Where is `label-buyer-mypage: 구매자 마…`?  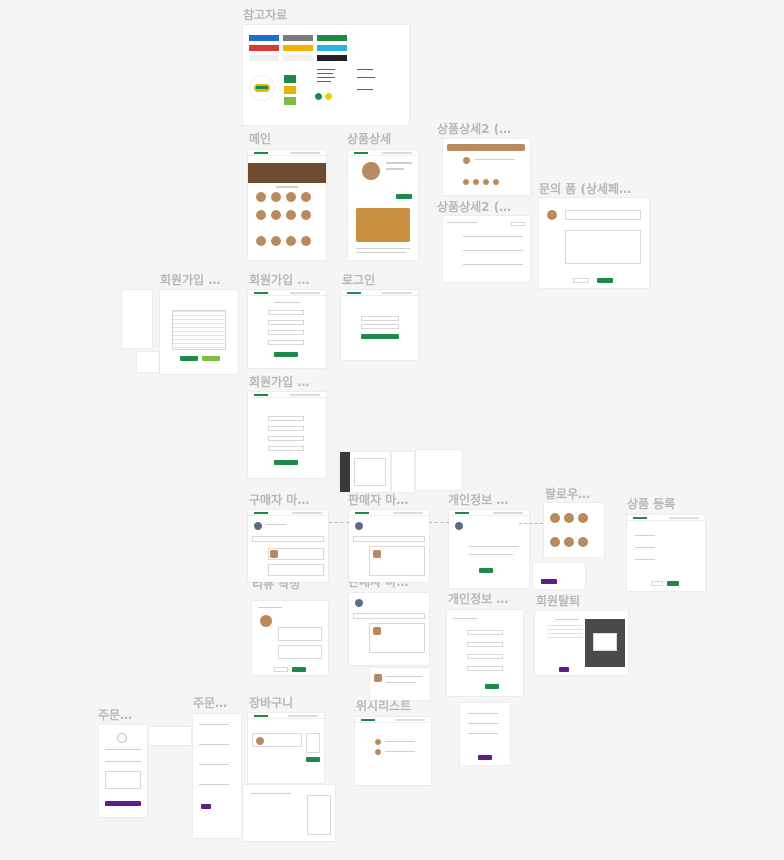
label-buyer-mypage: 구매자 마… is located at coordinates (279, 500).